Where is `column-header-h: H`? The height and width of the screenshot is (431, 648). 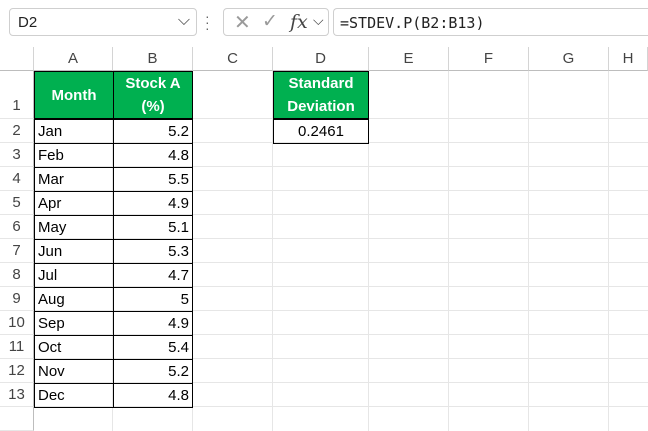
column-header-h: H is located at coordinates (628, 59).